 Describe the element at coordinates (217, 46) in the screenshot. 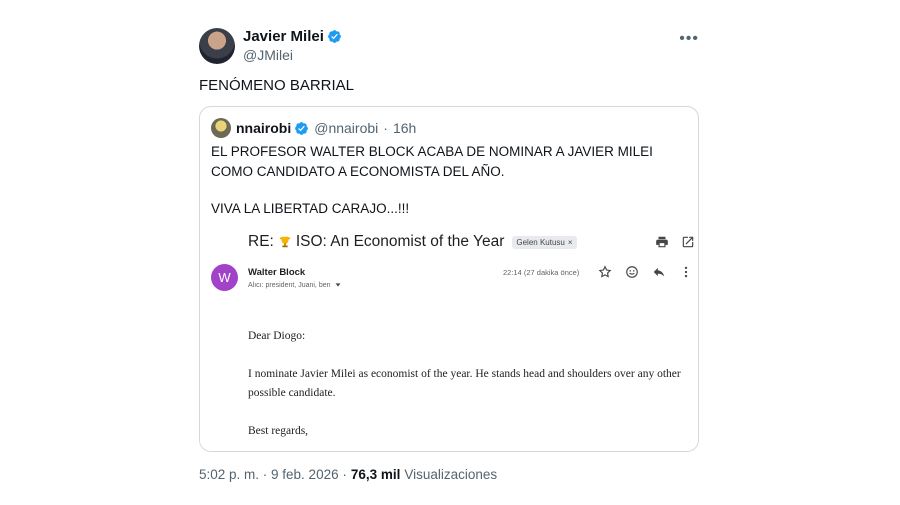

I see `author-avatar` at that location.